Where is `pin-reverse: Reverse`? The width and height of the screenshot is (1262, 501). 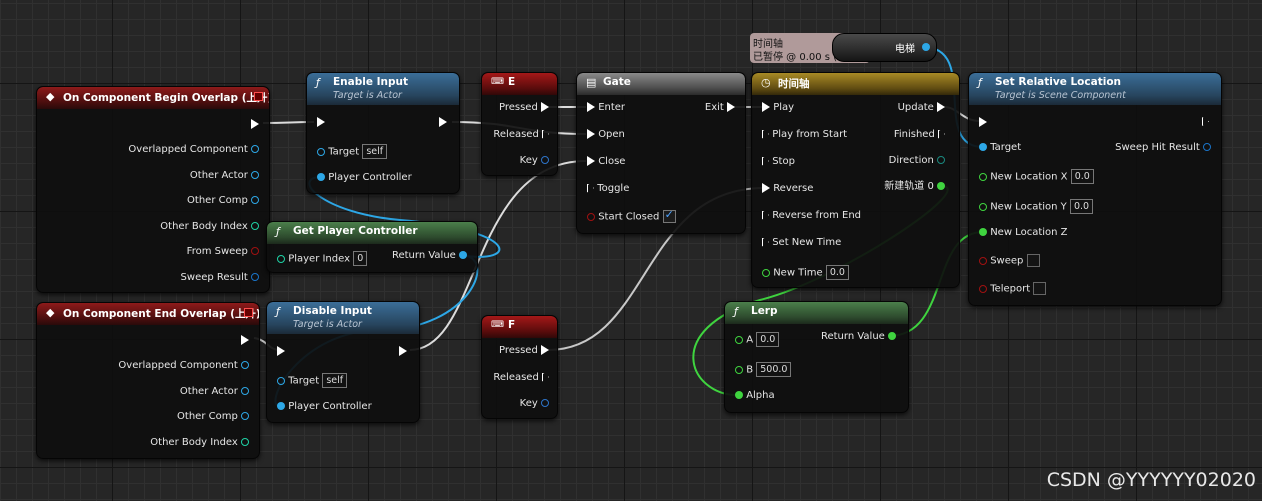
pin-reverse: Reverse is located at coordinates (787, 189).